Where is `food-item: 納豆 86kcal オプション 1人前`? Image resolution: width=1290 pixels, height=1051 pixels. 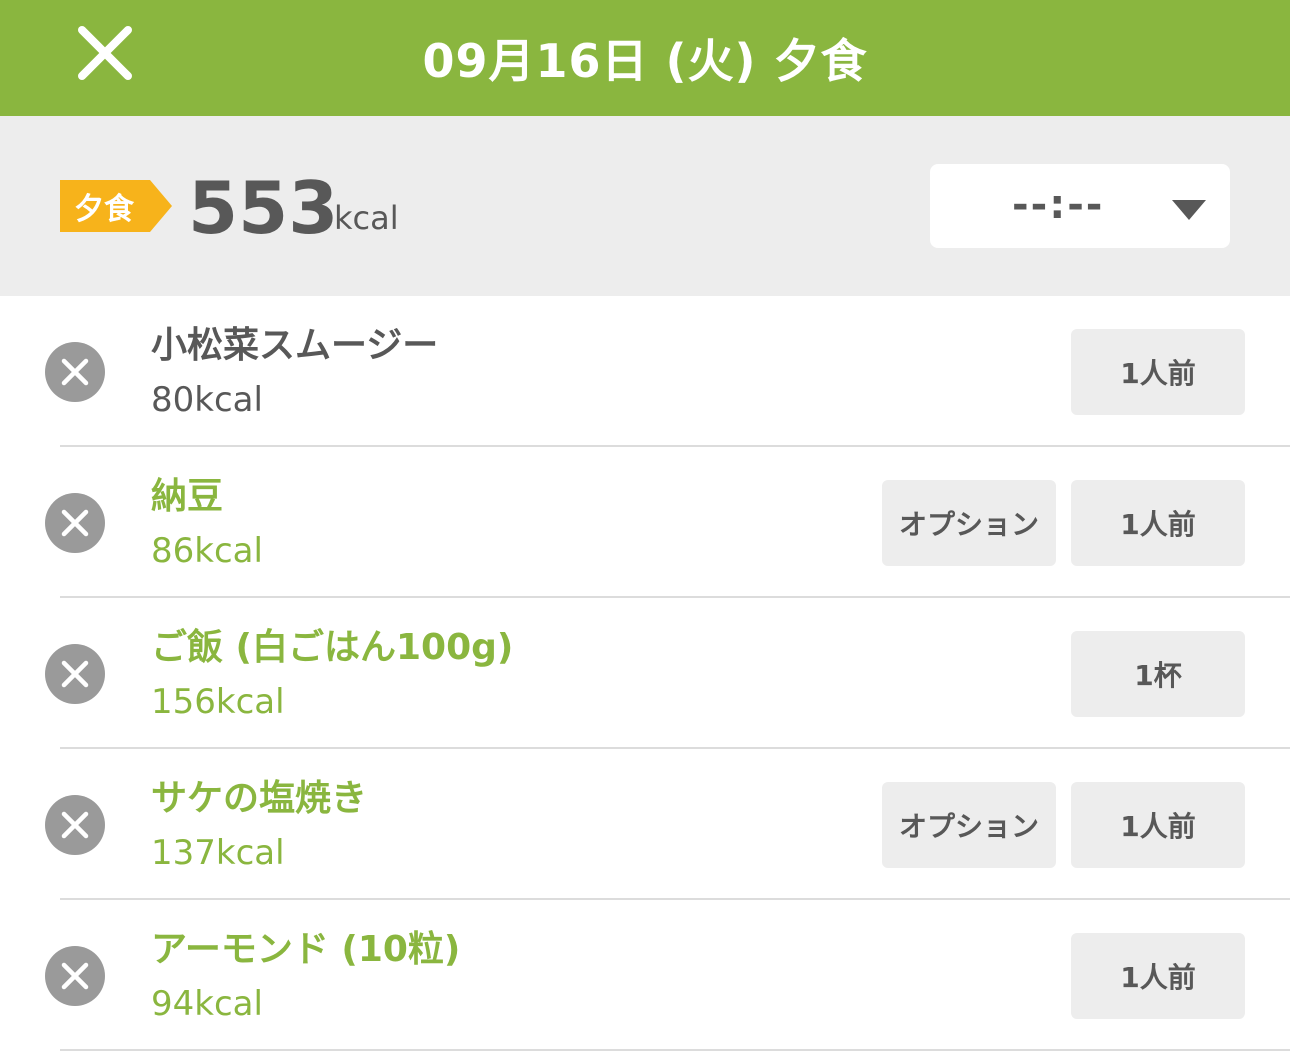 food-item: 納豆 86kcal オプション 1人前 is located at coordinates (645, 522).